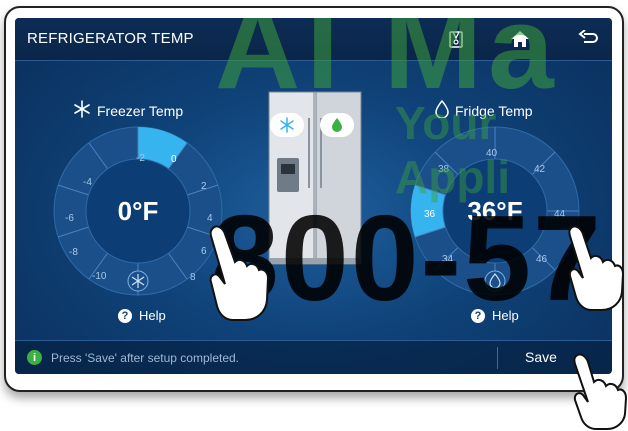 This screenshot has height=431, width=628. Describe the element at coordinates (140, 158) in the screenshot. I see `freezer-tick: -2` at that location.